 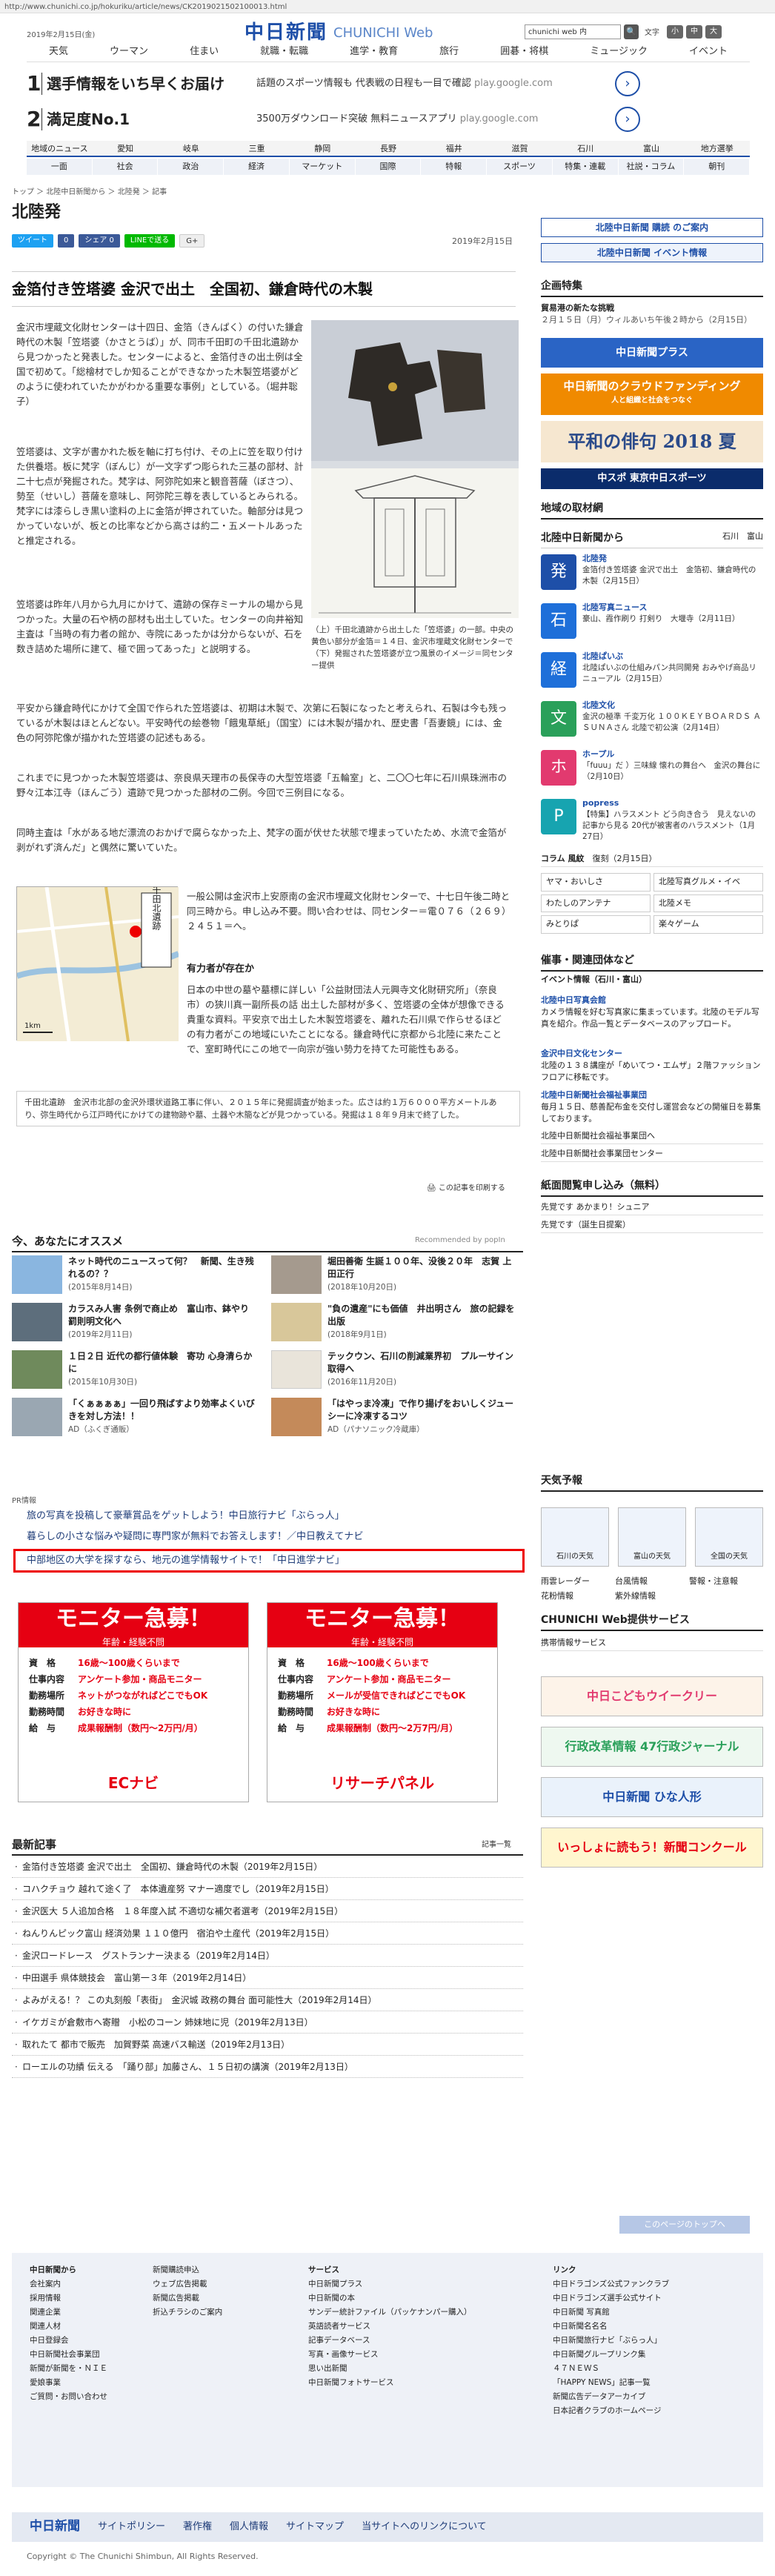 What do you see at coordinates (32, 241) in the screenshot?
I see `tweet-button: ツイート` at bounding box center [32, 241].